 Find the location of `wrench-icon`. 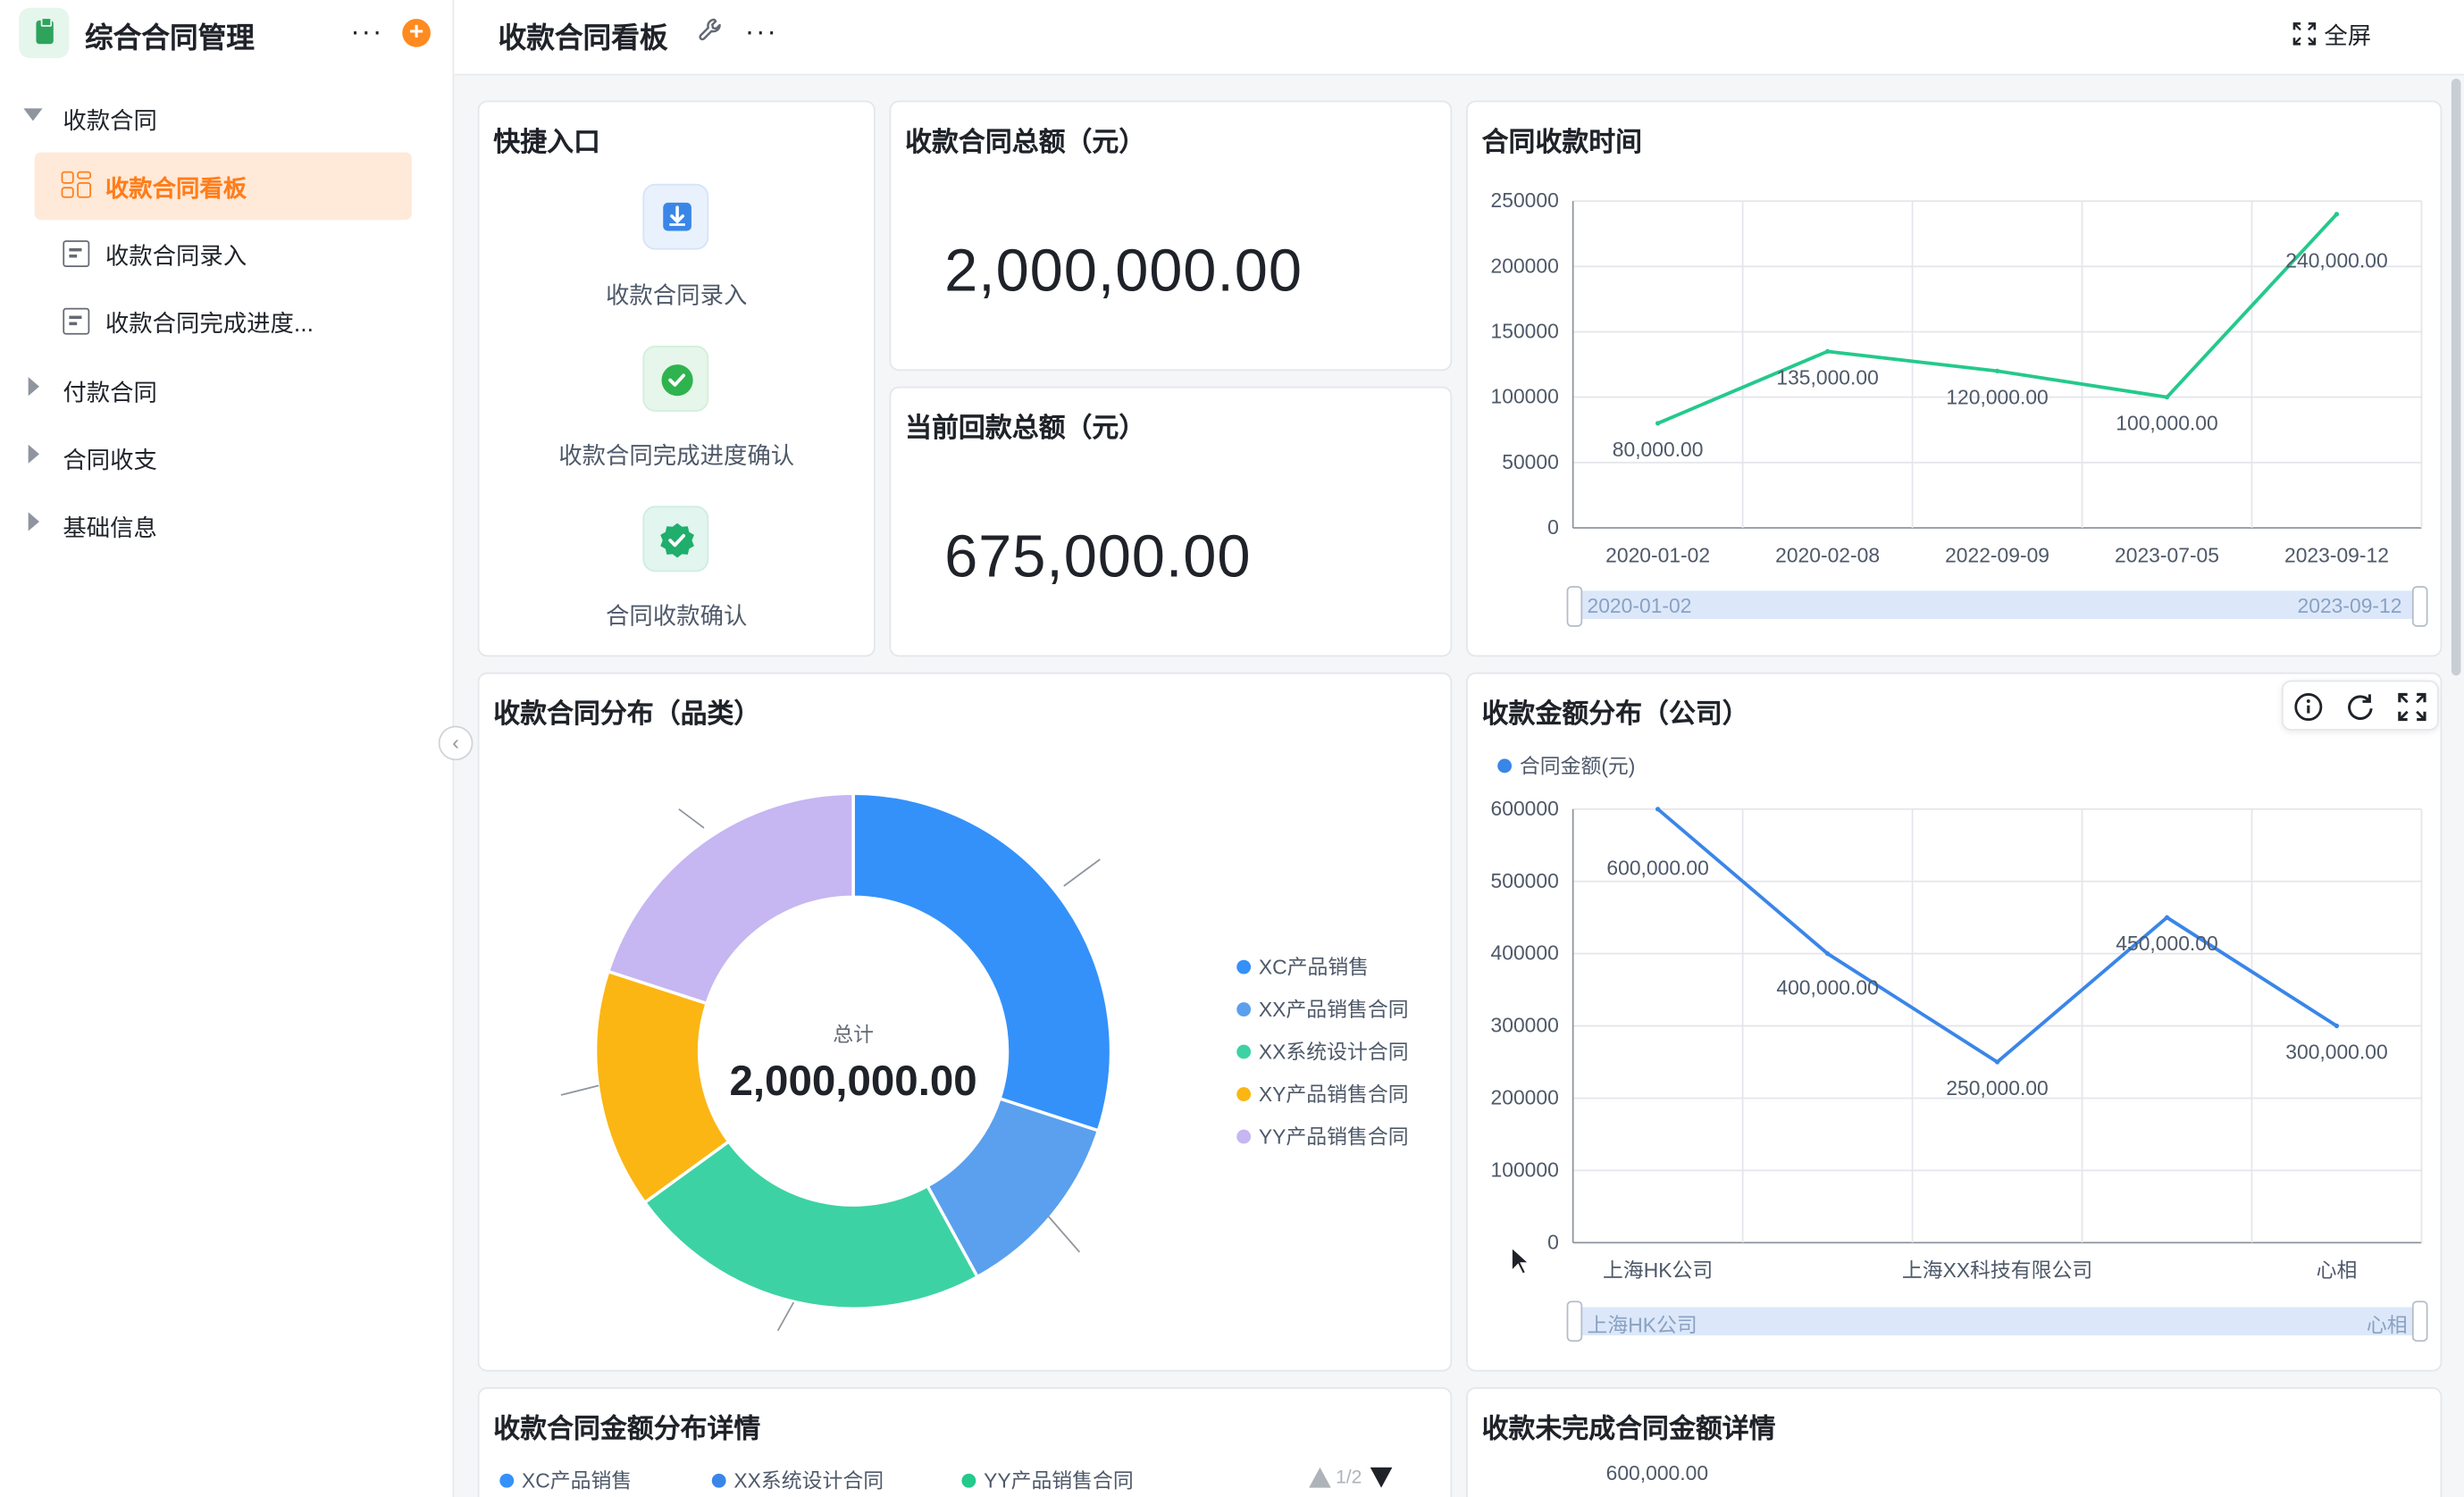

wrench-icon is located at coordinates (711, 34).